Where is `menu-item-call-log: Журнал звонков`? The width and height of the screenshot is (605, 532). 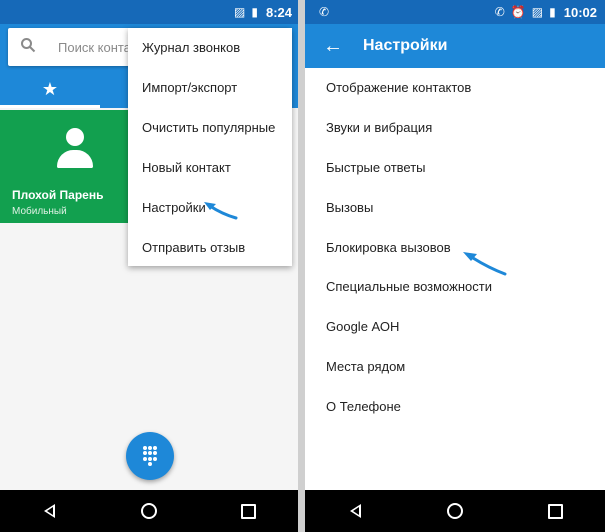
menu-item-call-log: Журнал звонков is located at coordinates (191, 47).